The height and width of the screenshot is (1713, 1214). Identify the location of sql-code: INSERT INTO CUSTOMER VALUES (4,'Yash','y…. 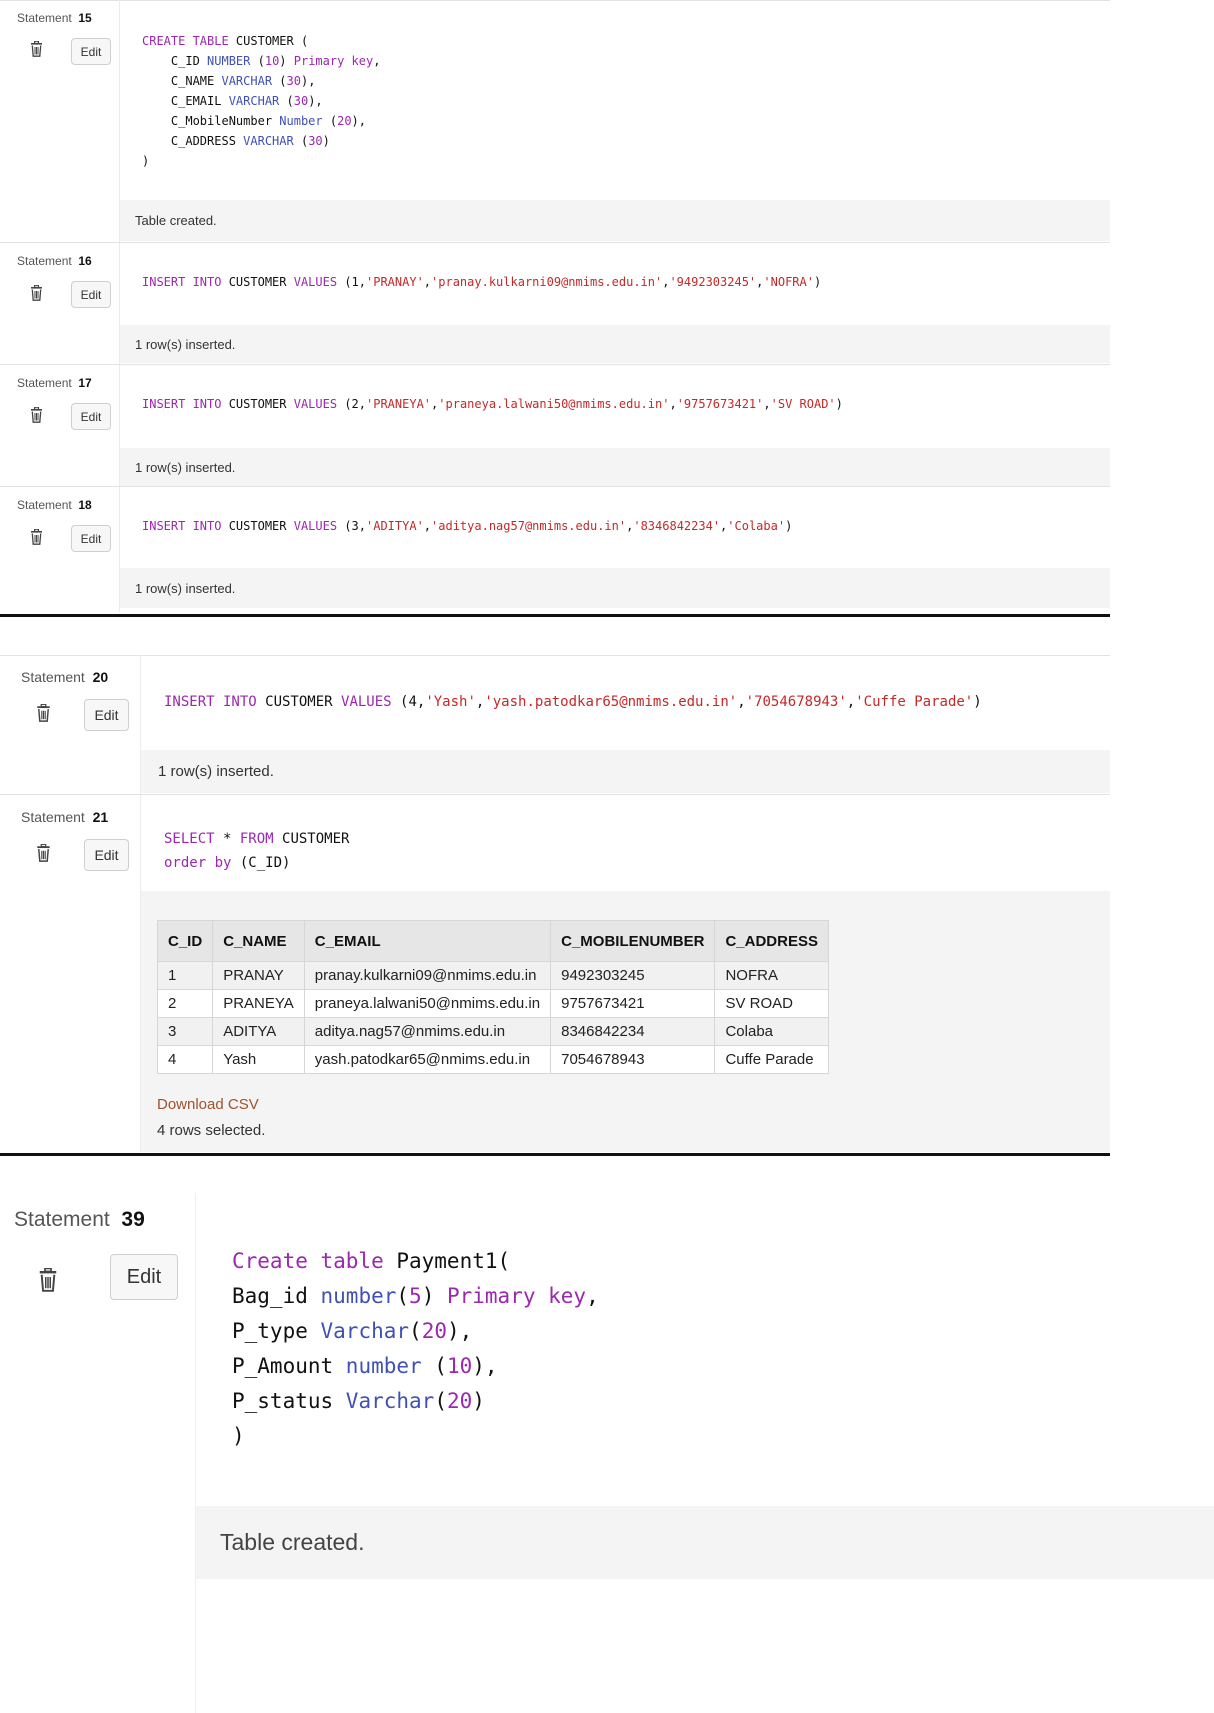
(573, 702).